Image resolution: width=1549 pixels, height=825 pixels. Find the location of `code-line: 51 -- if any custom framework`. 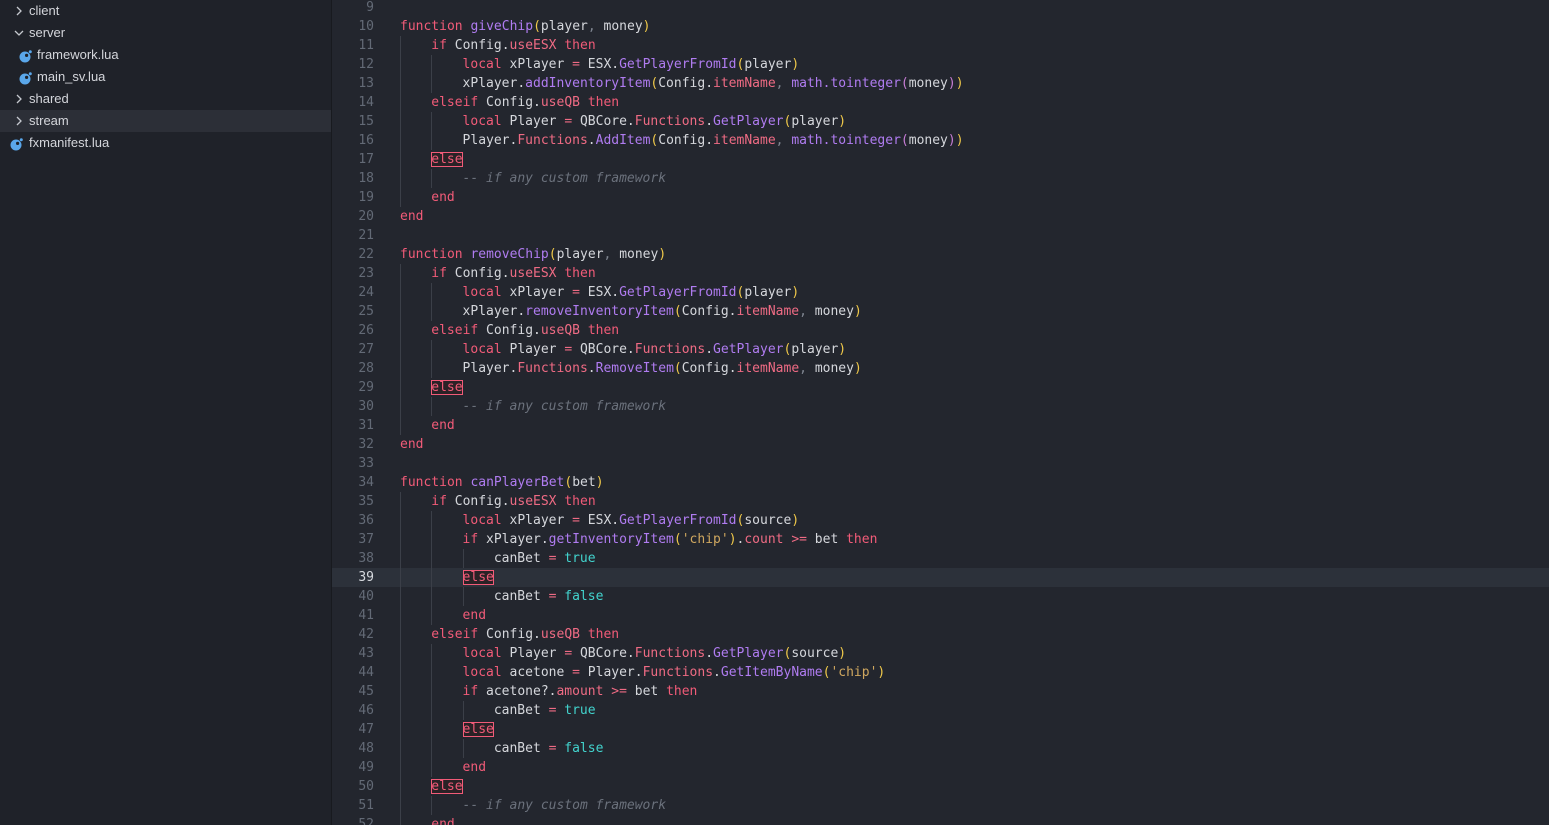

code-line: 51 -- if any custom framework is located at coordinates (940, 805).